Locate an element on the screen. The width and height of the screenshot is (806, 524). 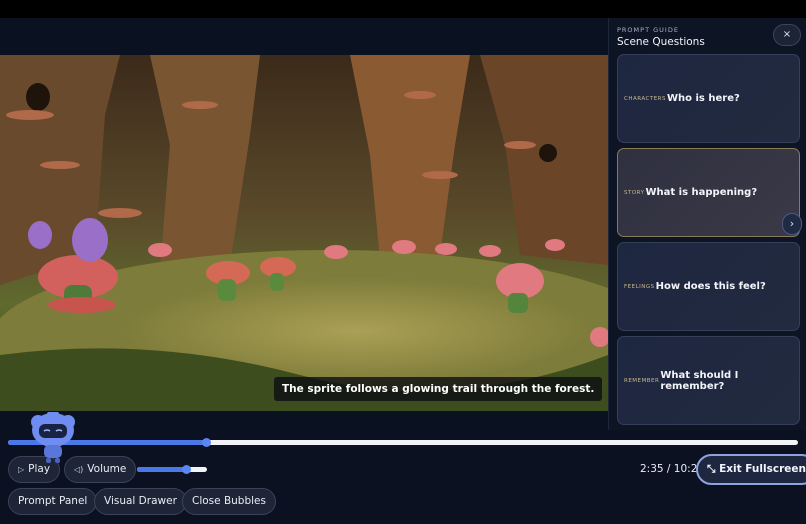
volume-label: Volume is located at coordinates (107, 469).